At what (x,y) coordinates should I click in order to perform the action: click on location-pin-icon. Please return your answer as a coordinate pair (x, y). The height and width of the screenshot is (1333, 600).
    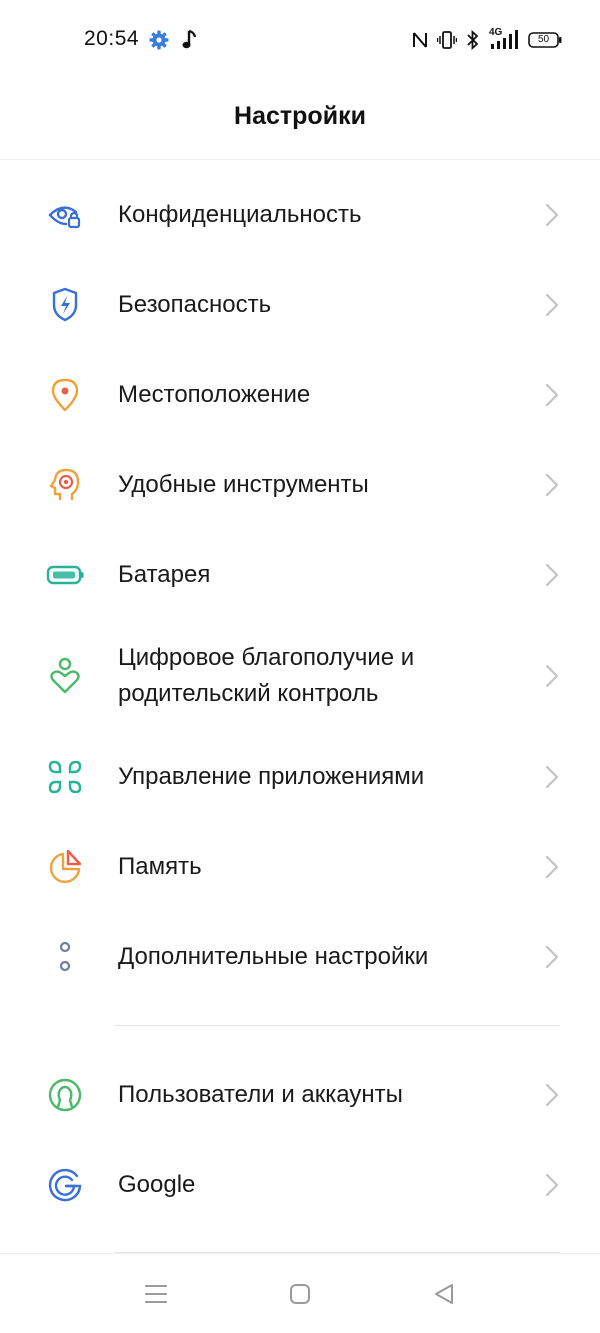
    Looking at the image, I should click on (65, 395).